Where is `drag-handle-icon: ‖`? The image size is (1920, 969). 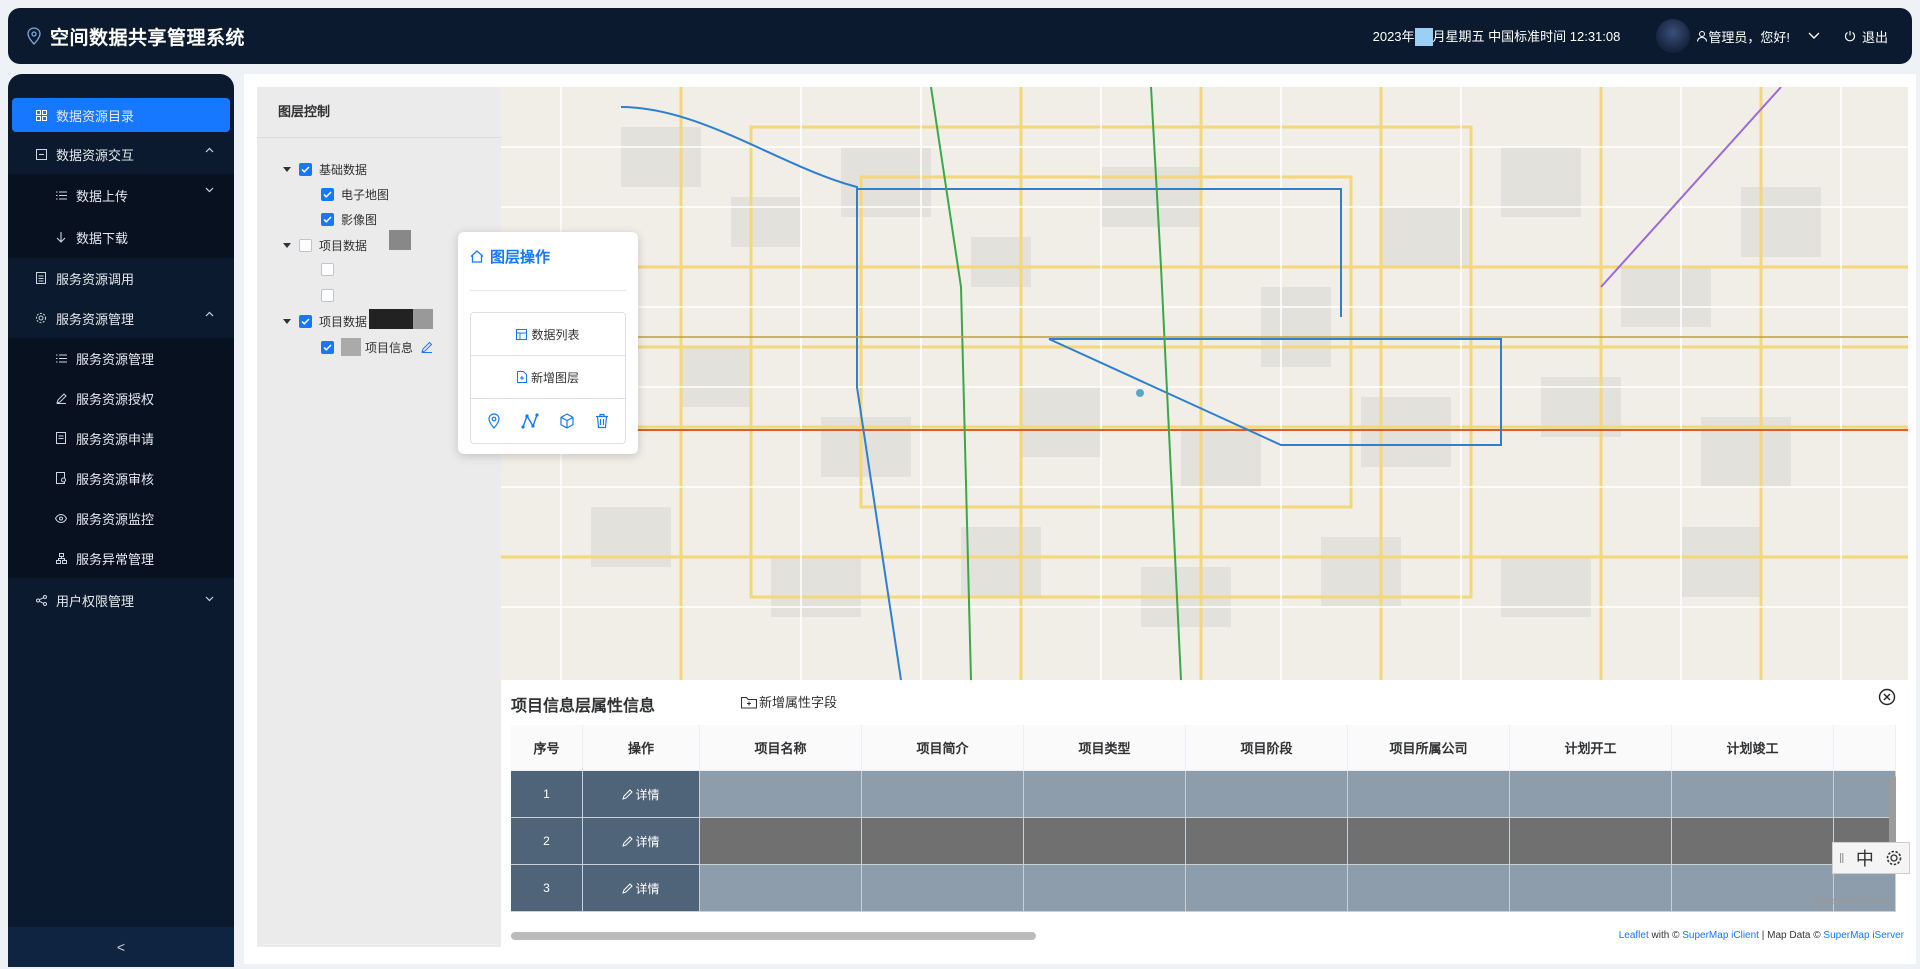
drag-handle-icon: ‖ is located at coordinates (1842, 858).